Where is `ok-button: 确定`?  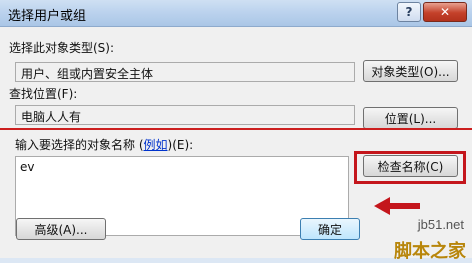
ok-button: 确定 is located at coordinates (330, 229).